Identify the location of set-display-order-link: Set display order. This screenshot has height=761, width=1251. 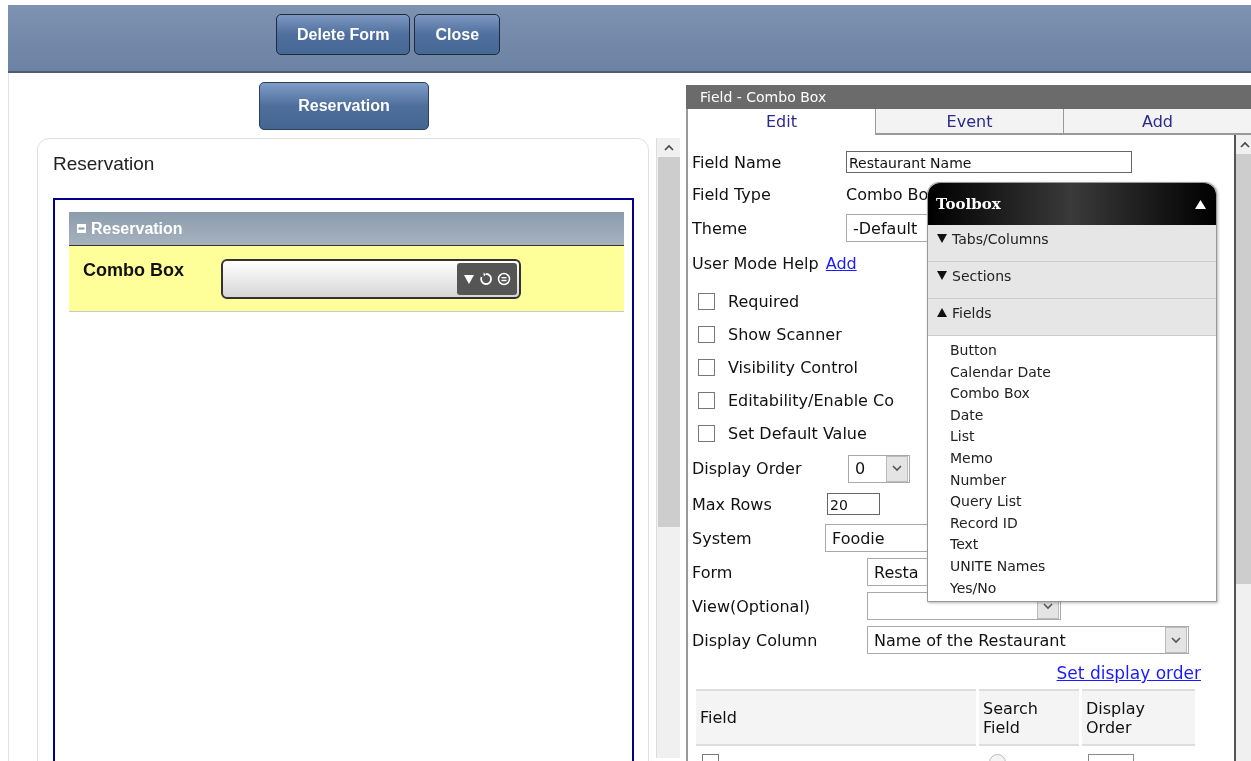
(1128, 673).